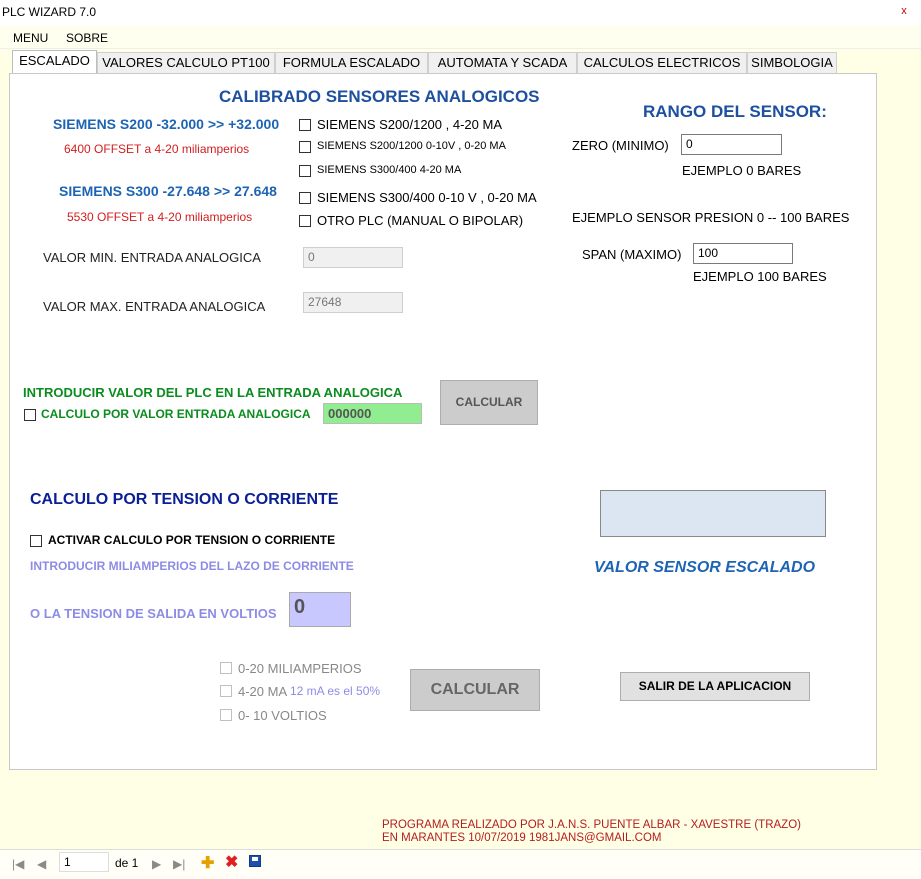 Image resolution: width=921 pixels, height=879 pixels. What do you see at coordinates (305, 198) in the screenshot?
I see `checkbox-s300-0-10v` at bounding box center [305, 198].